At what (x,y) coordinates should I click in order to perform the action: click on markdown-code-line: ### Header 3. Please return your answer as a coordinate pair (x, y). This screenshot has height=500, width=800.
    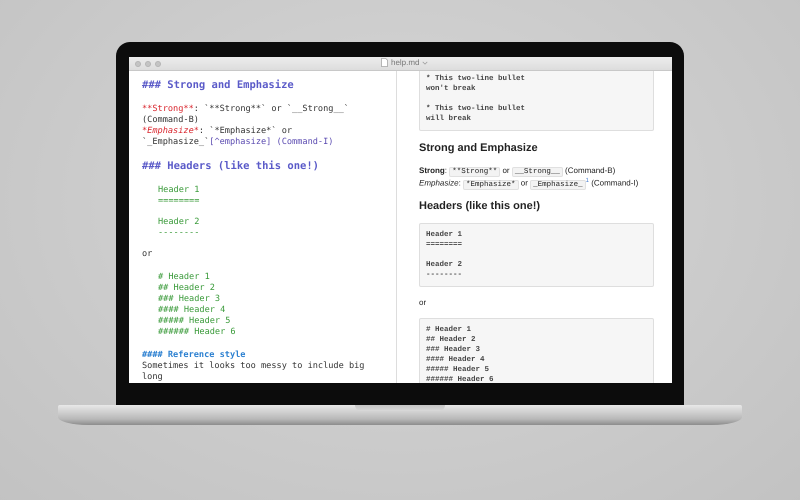
    Looking at the image, I should click on (190, 299).